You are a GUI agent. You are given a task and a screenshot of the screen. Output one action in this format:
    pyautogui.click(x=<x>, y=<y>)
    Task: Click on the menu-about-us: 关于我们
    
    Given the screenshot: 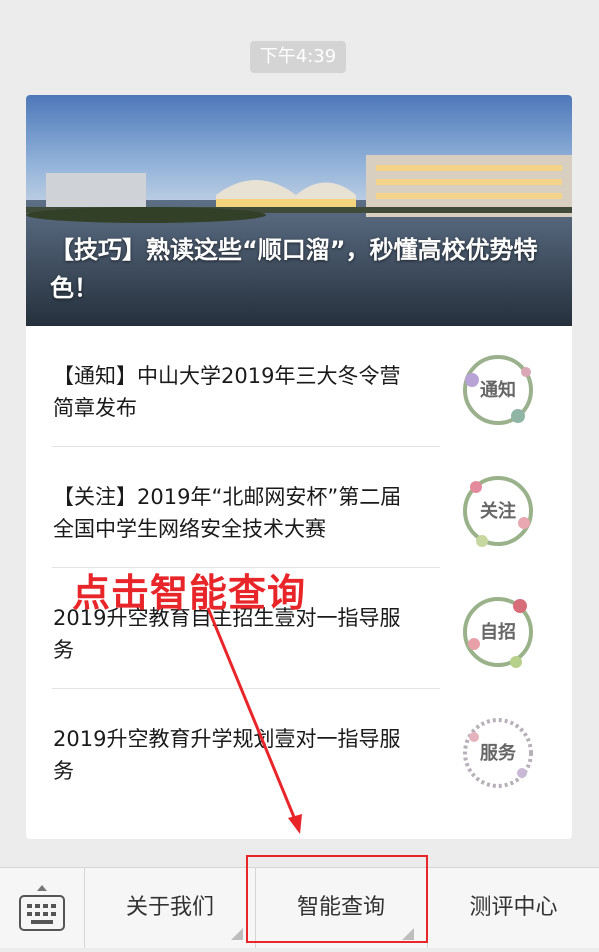 What is the action you would take?
    pyautogui.click(x=170, y=908)
    